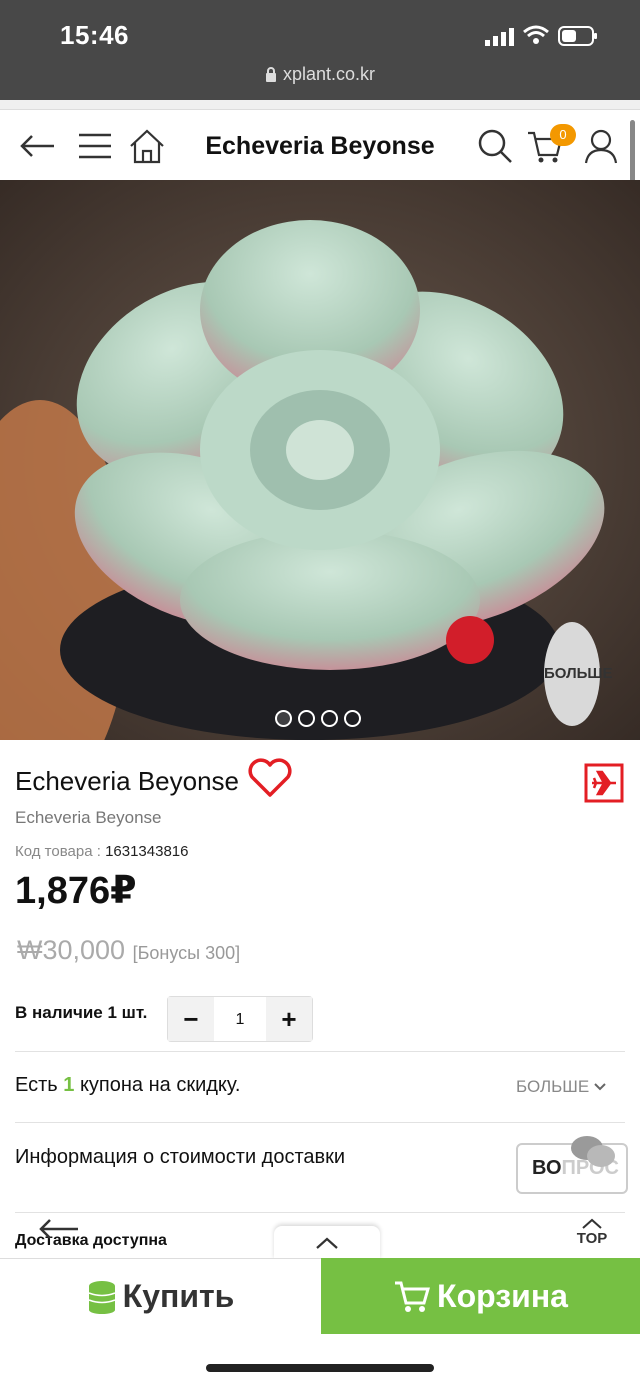  I want to click on status-time: 15:46, so click(94, 35).